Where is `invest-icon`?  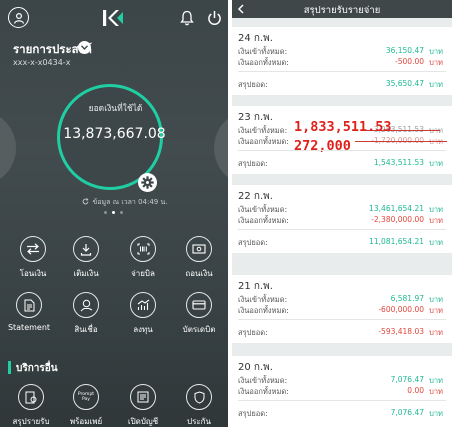 invest-icon is located at coordinates (143, 305).